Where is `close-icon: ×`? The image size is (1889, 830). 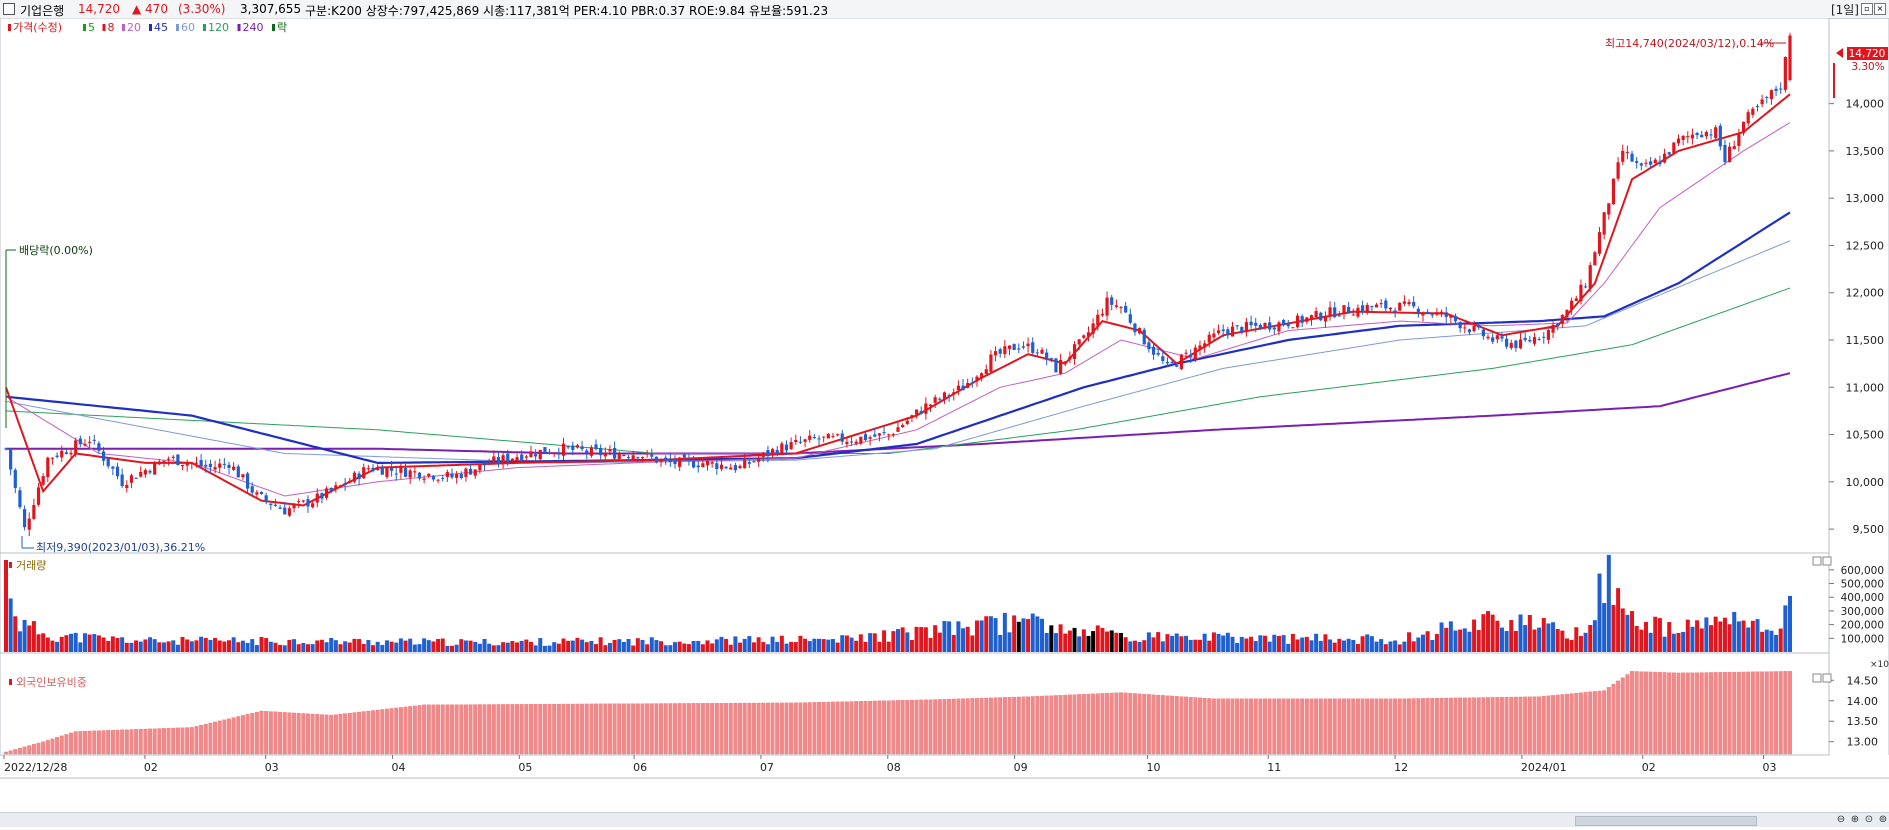
close-icon: × is located at coordinates (1880, 9).